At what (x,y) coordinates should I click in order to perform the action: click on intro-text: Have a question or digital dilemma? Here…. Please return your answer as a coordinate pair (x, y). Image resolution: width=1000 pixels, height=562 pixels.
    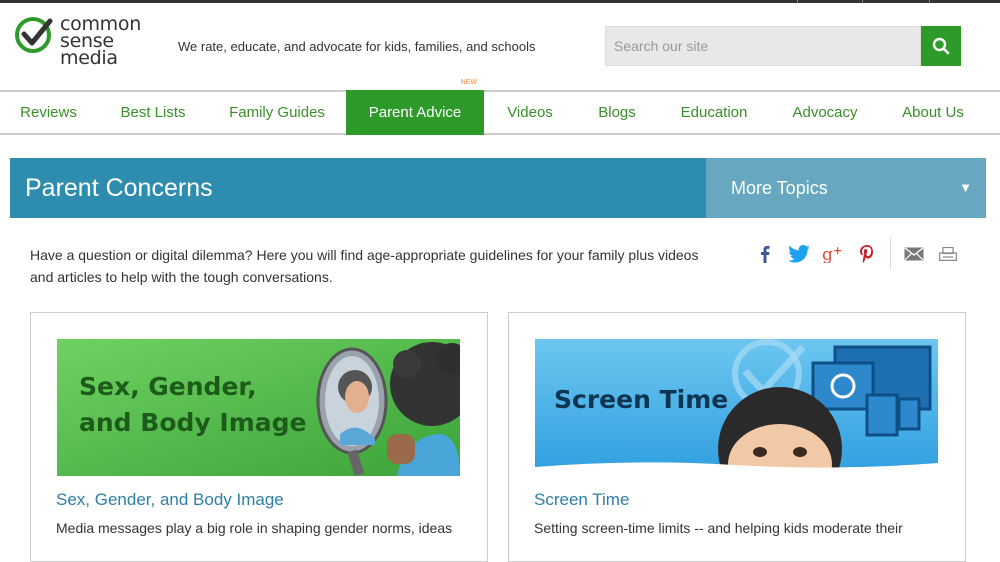
    Looking at the image, I should click on (364, 266).